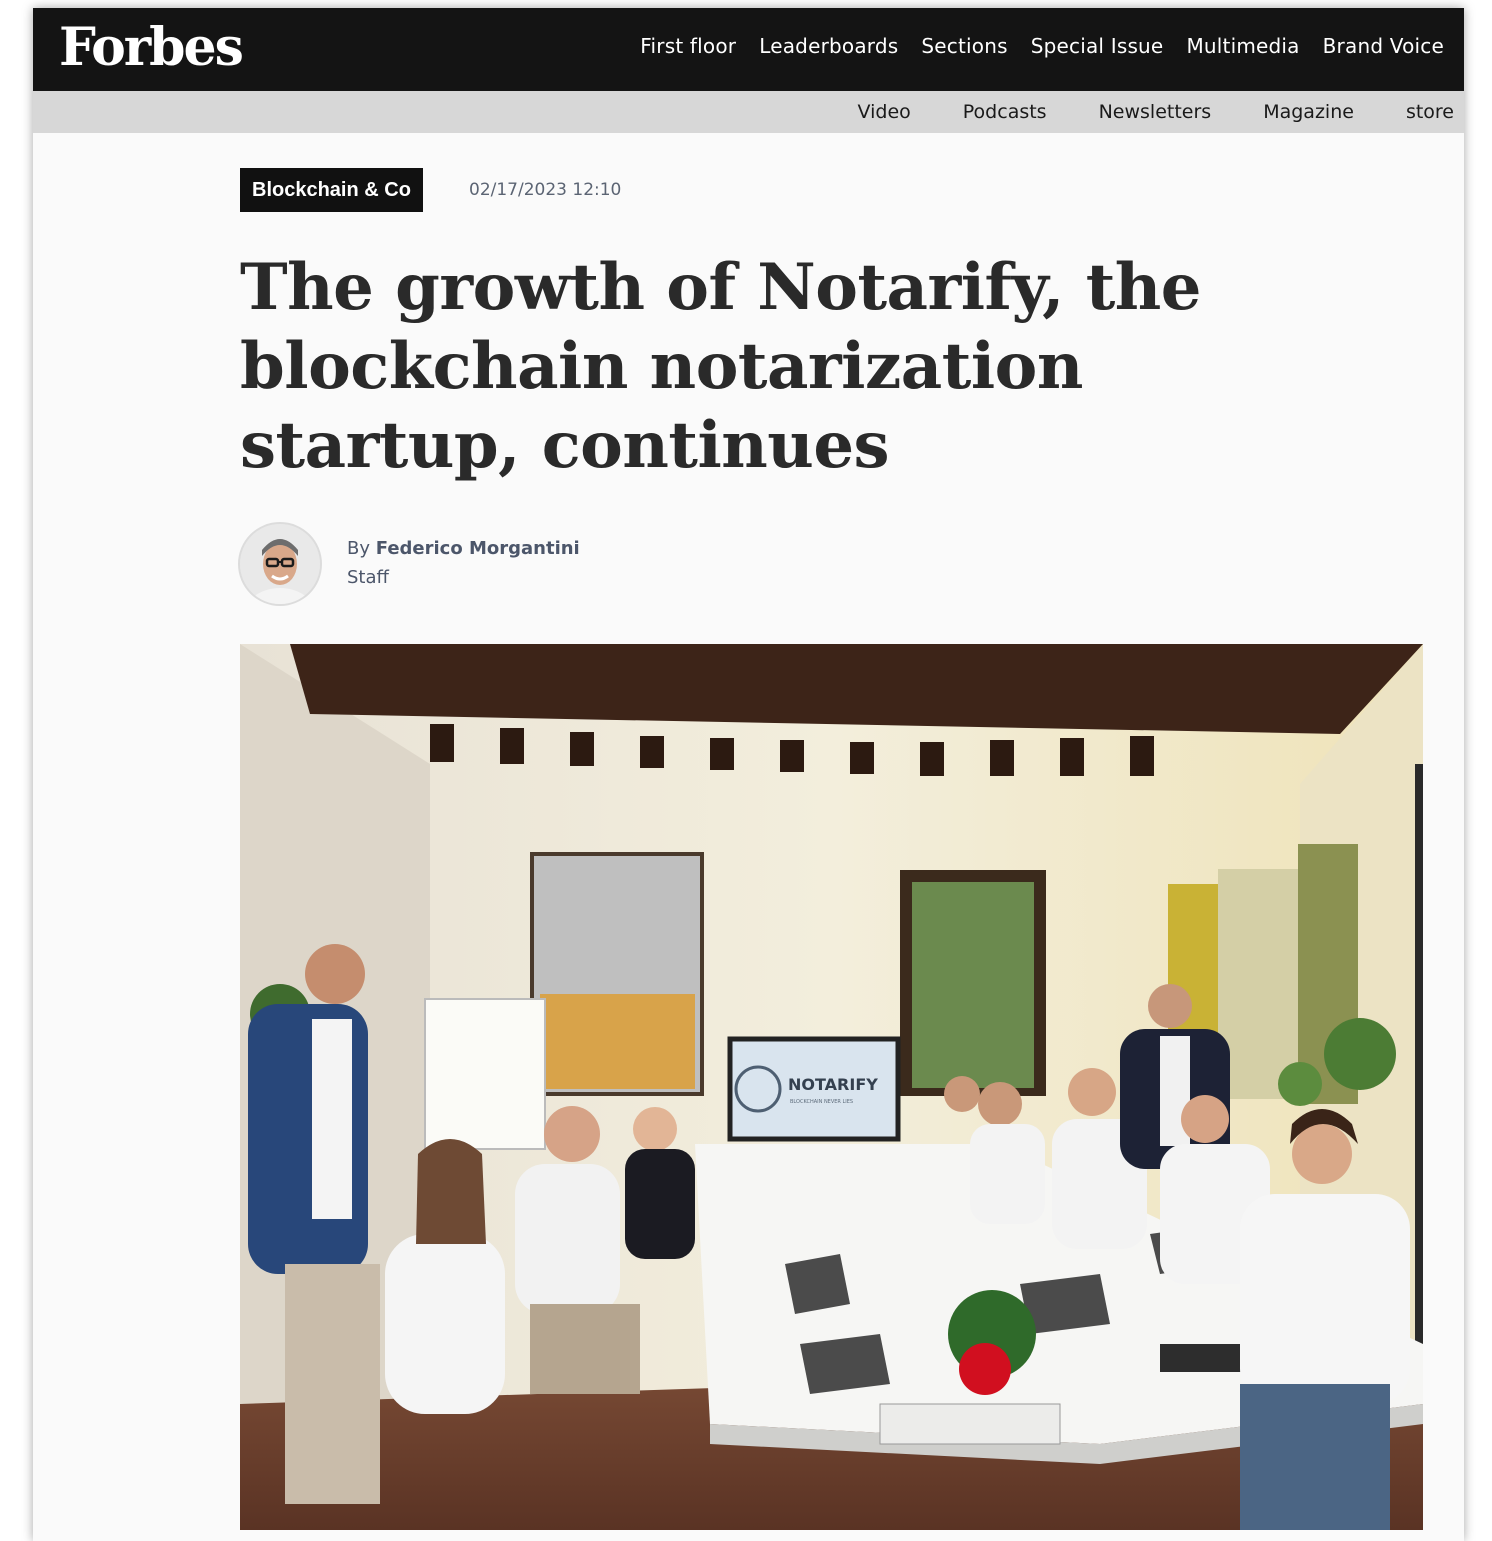 The height and width of the screenshot is (1541, 1492). I want to click on nav-leaderboards: Leaderboards, so click(828, 46).